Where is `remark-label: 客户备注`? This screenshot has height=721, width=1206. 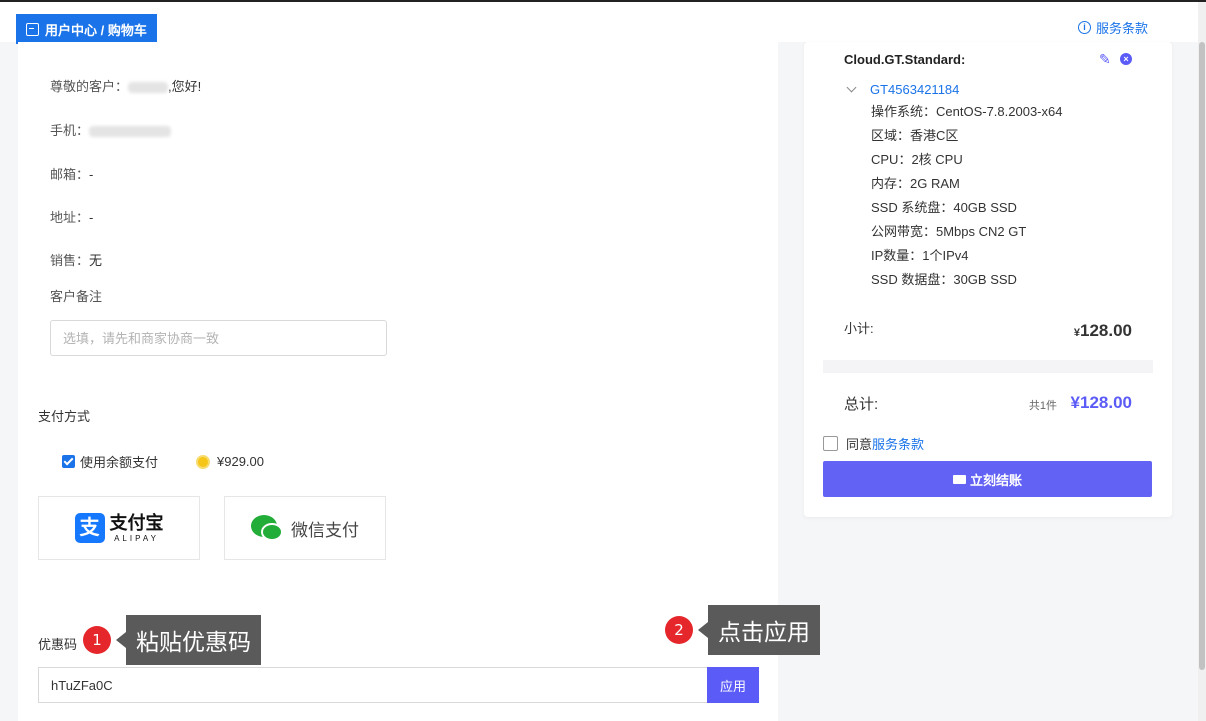 remark-label: 客户备注 is located at coordinates (76, 296).